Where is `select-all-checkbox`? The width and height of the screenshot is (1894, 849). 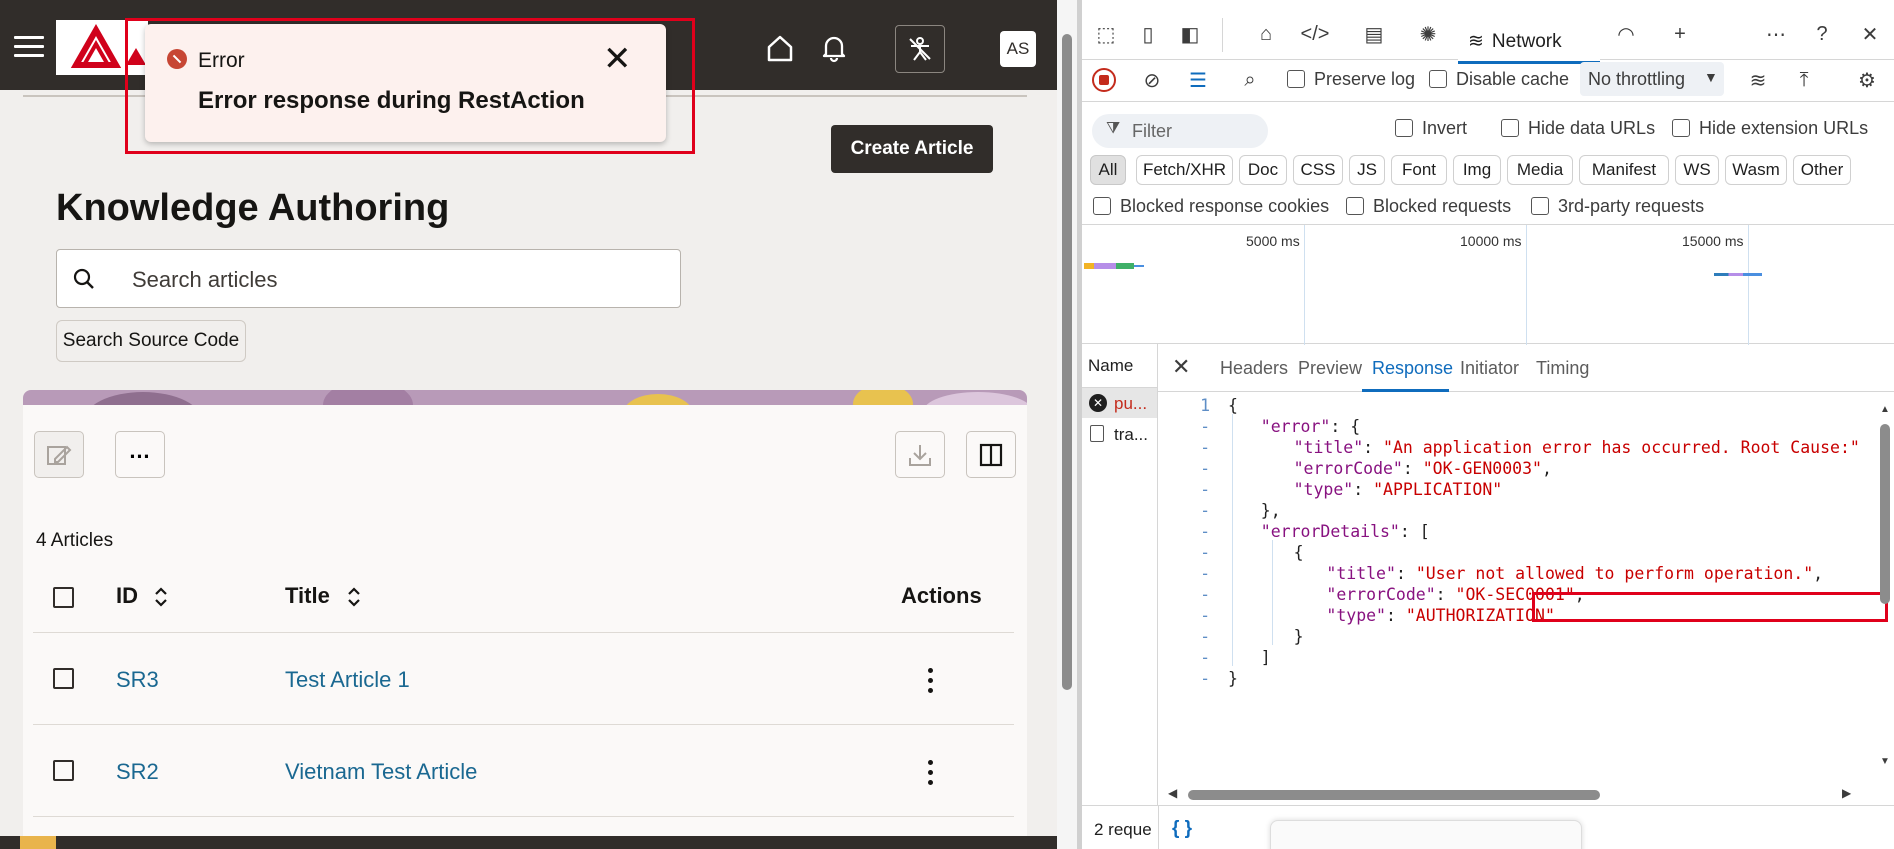
select-all-checkbox is located at coordinates (63, 597).